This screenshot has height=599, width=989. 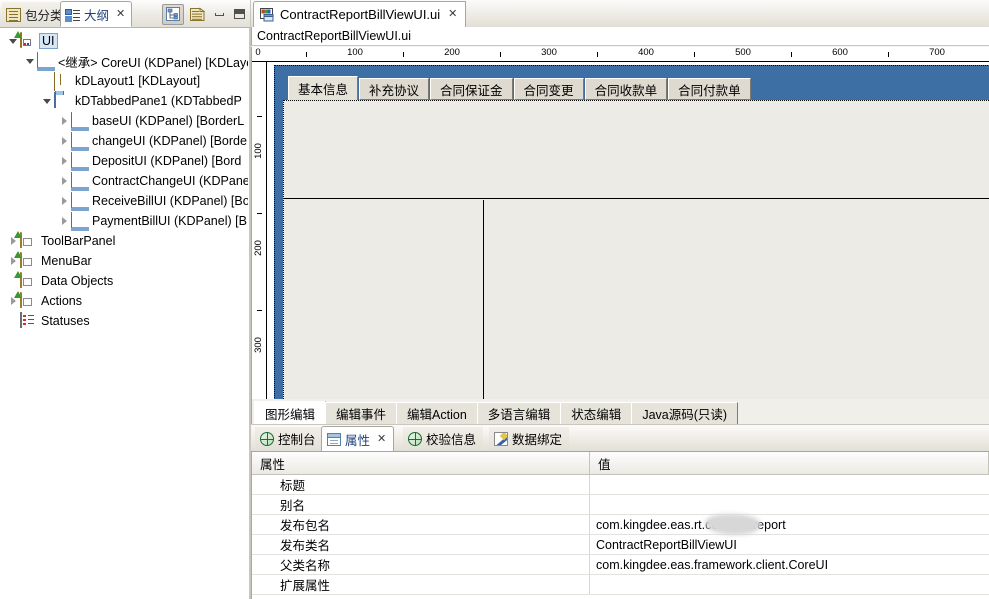 I want to click on form-north-region, so click(x=636, y=150).